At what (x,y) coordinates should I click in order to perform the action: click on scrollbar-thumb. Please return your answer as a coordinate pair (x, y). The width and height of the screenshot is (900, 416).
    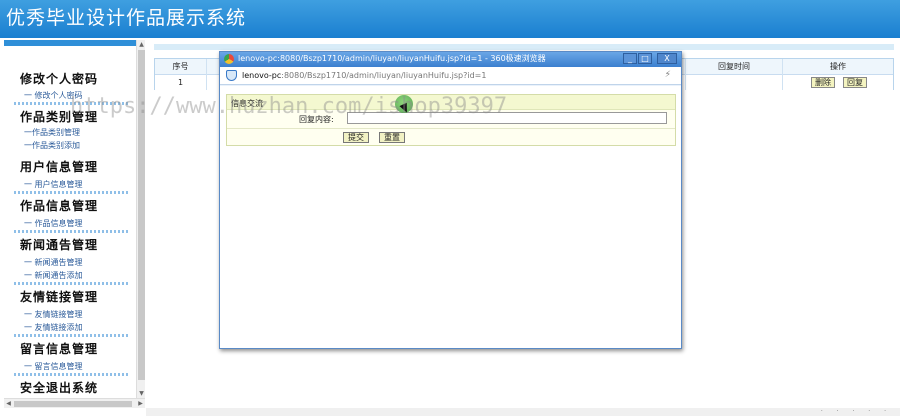
    Looking at the image, I should click on (73, 404).